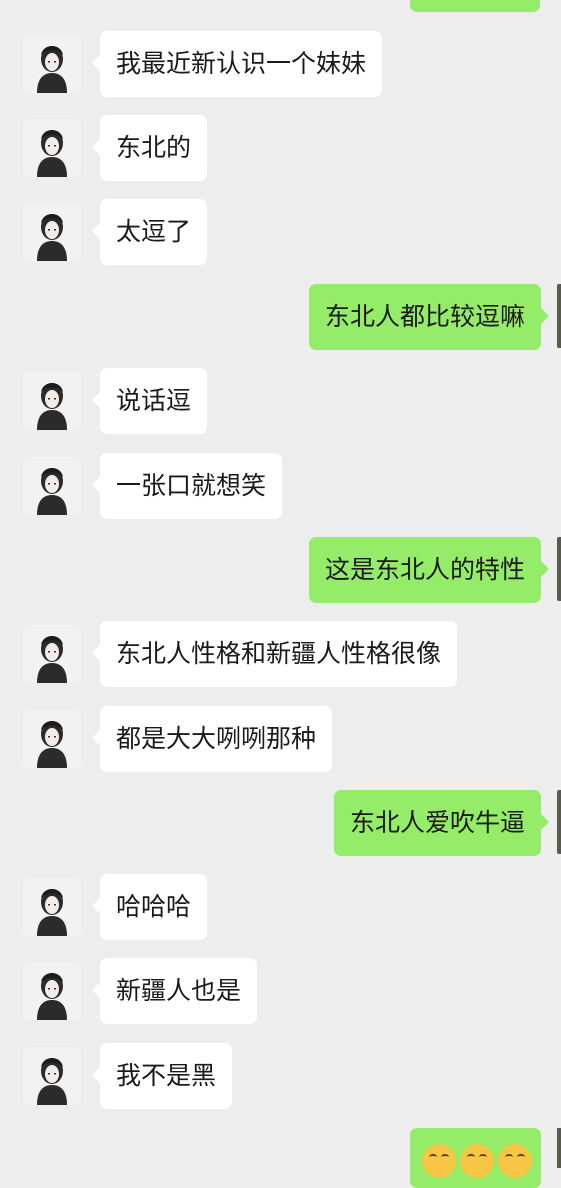 This screenshot has width=561, height=1188. What do you see at coordinates (280, 1078) in the screenshot?
I see `incoming-message: 我不是黑` at bounding box center [280, 1078].